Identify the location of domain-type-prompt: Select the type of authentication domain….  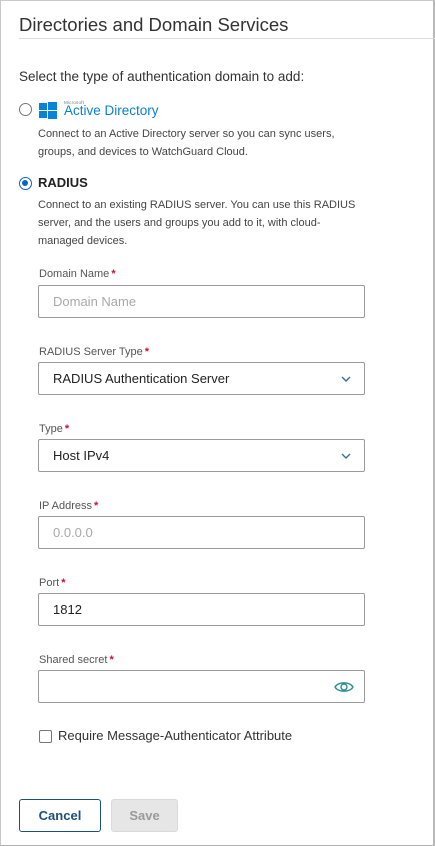
(162, 76).